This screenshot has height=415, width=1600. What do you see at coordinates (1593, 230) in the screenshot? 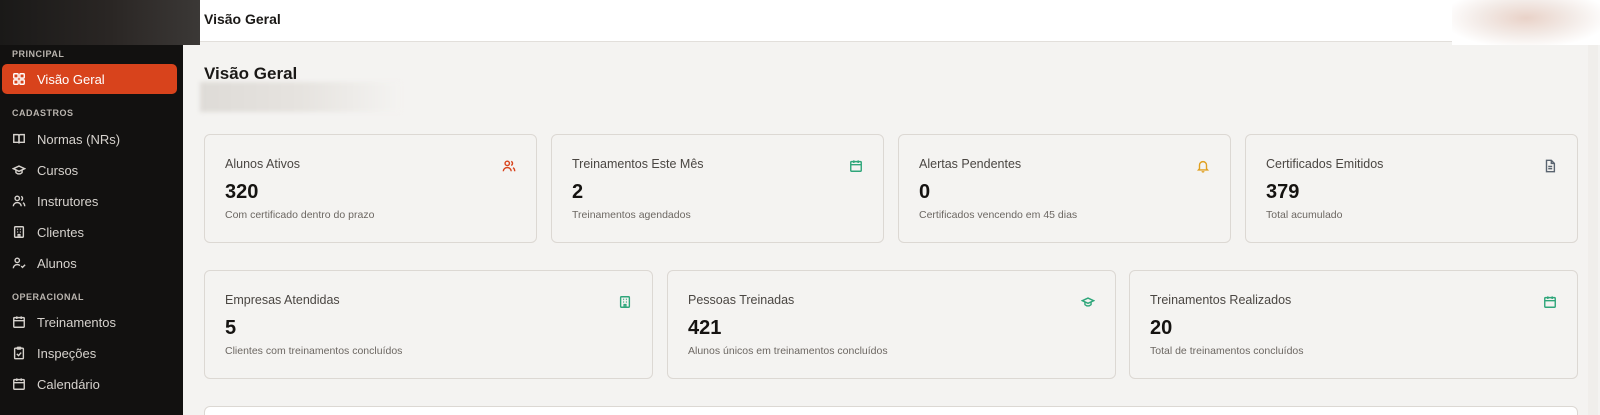
I see `scrollbar` at bounding box center [1593, 230].